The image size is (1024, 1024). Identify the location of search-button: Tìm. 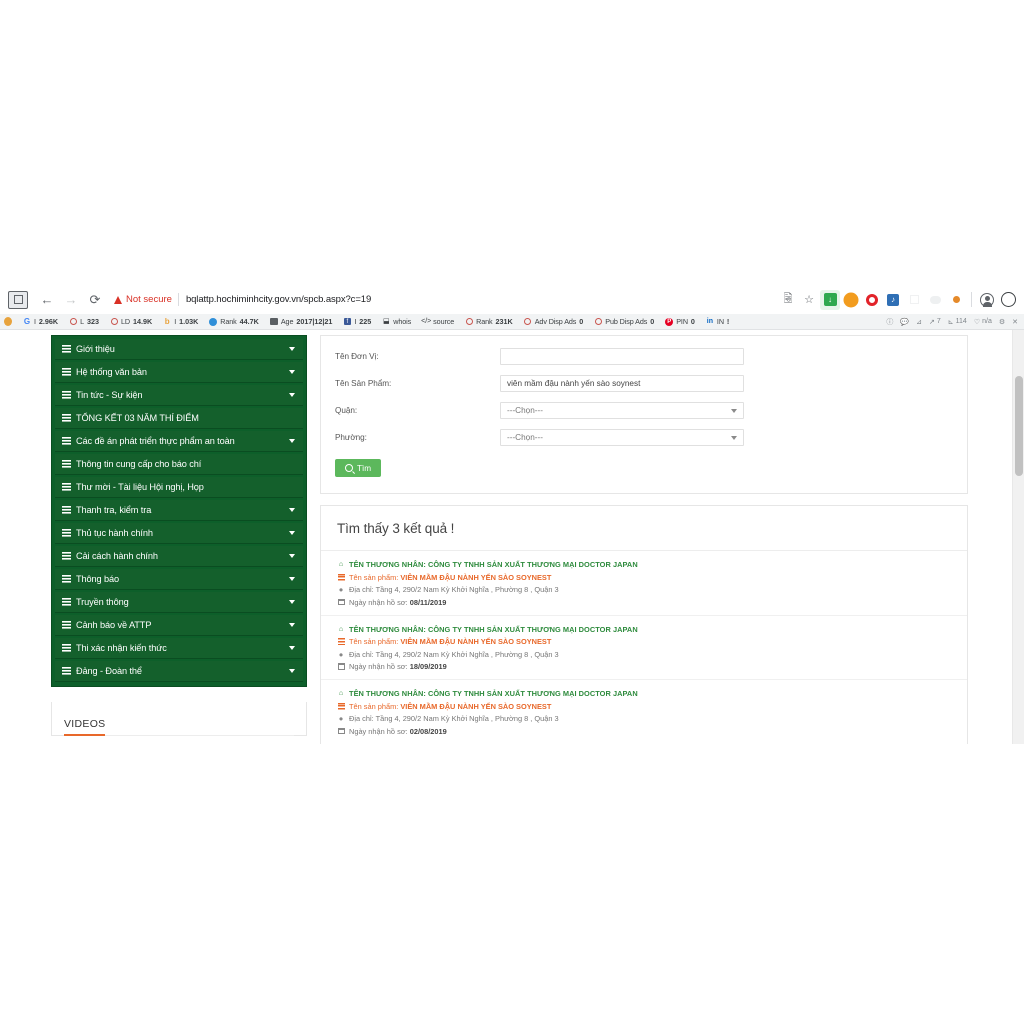
(358, 468).